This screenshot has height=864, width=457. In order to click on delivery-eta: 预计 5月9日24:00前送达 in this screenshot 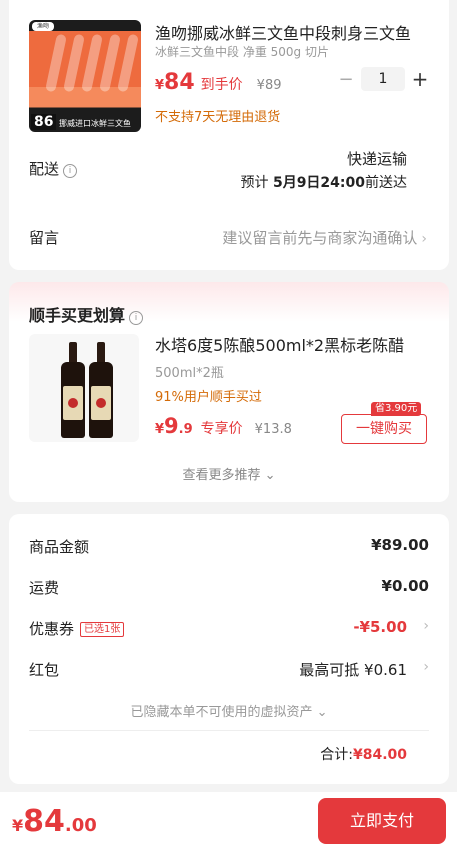, I will do `click(324, 182)`.